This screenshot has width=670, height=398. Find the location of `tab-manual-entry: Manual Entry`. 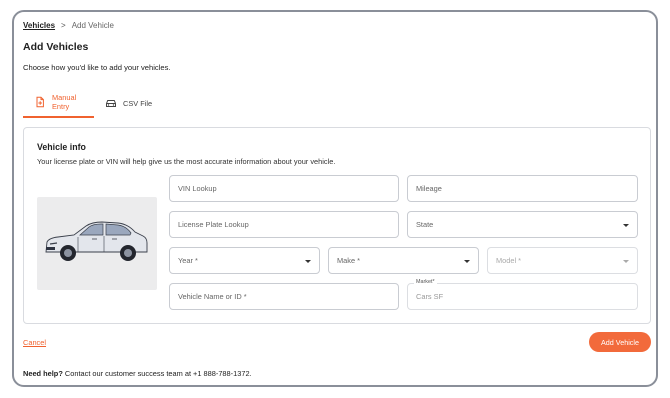

tab-manual-entry: Manual Entry is located at coordinates (58, 103).